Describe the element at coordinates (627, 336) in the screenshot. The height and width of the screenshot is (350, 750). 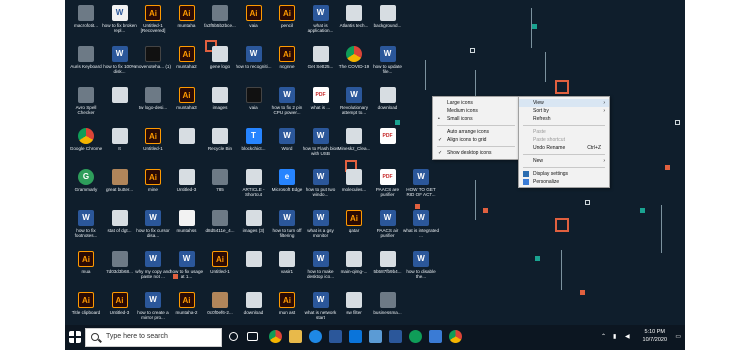
I see `volume-icon: ◀` at that location.